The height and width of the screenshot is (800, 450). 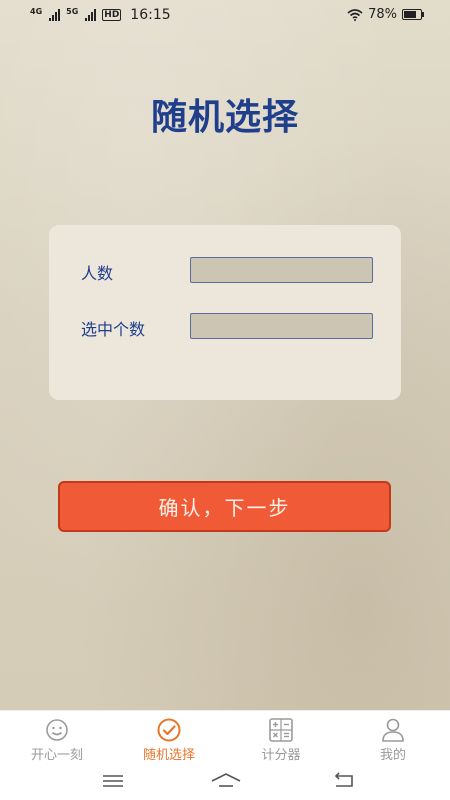 What do you see at coordinates (72, 11) in the screenshot?
I see `network-5g-label: 5G` at bounding box center [72, 11].